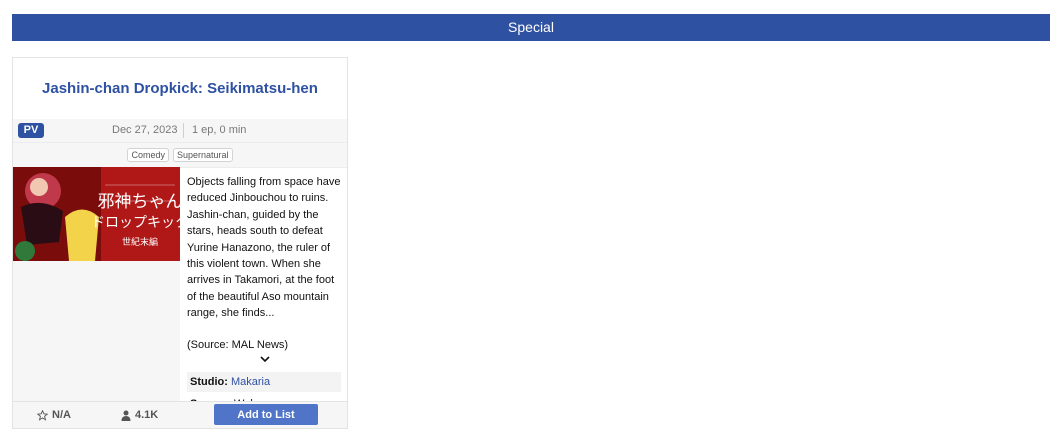 The image size is (1060, 441). I want to click on type-badge: PV, so click(31, 130).